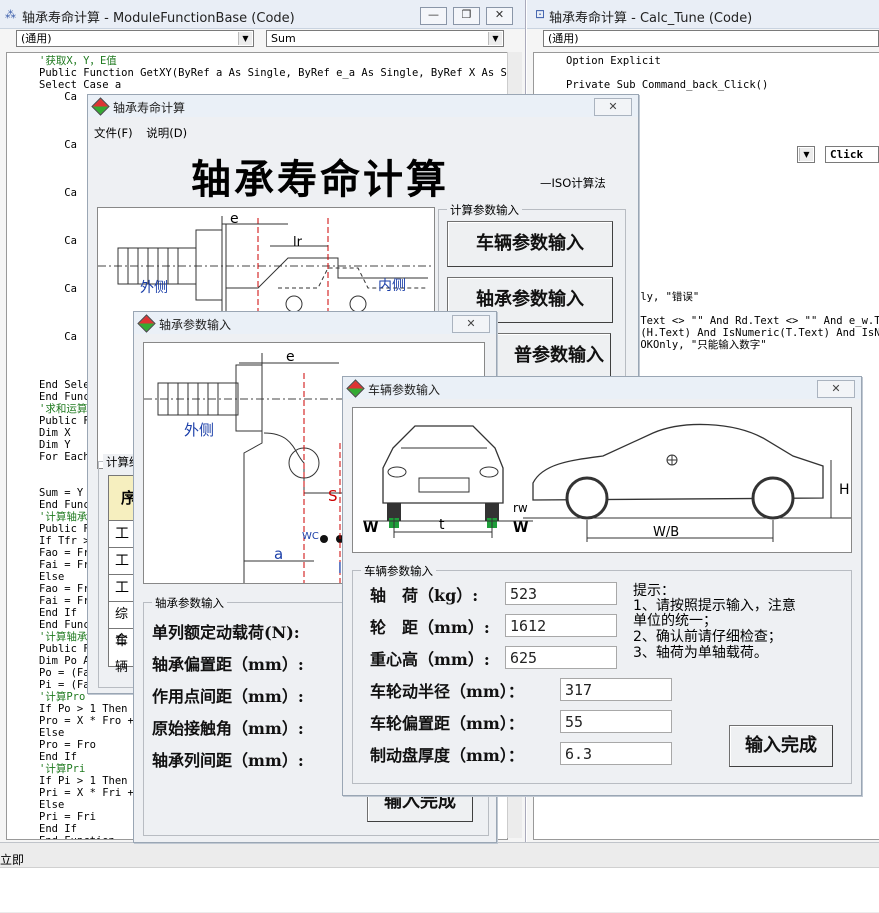  What do you see at coordinates (298, 242) in the screenshot?
I see `diagram-lr-label: lr` at bounding box center [298, 242].